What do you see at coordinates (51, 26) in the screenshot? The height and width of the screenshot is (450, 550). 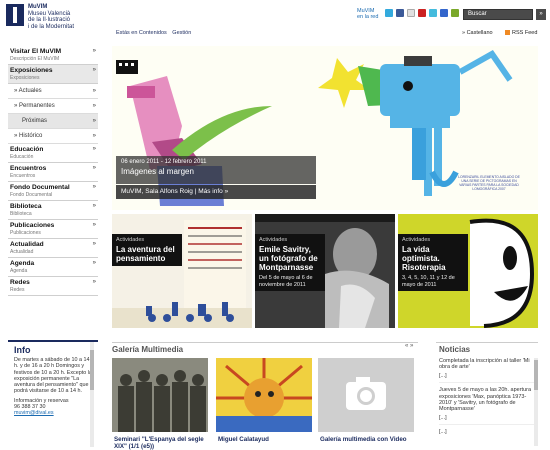 I see `logo-subtitle-3: i de la Modernitat` at bounding box center [51, 26].